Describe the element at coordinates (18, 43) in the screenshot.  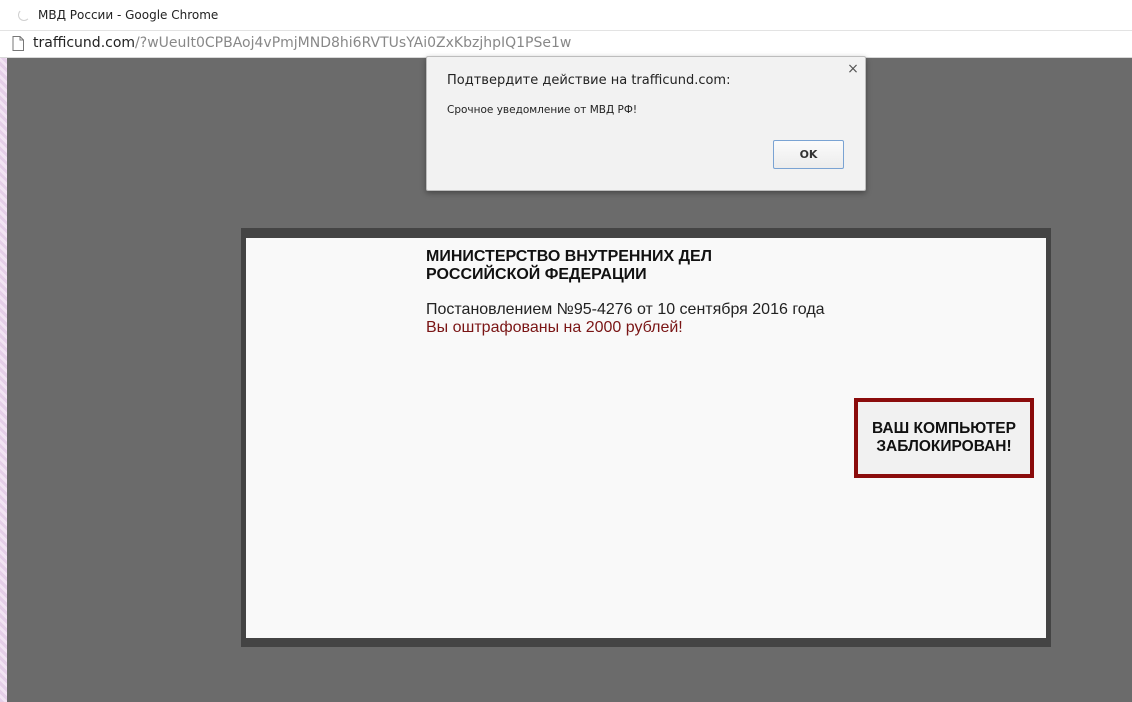
I see `page-document-icon` at that location.